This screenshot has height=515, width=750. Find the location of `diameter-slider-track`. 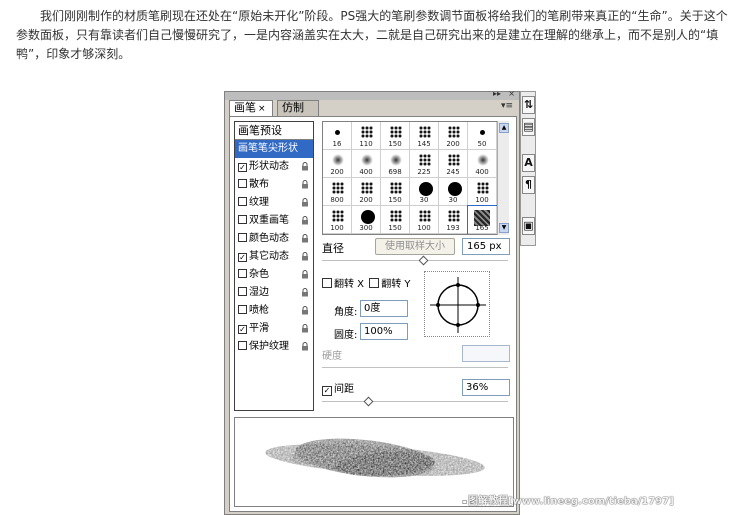

diameter-slider-track is located at coordinates (415, 261).